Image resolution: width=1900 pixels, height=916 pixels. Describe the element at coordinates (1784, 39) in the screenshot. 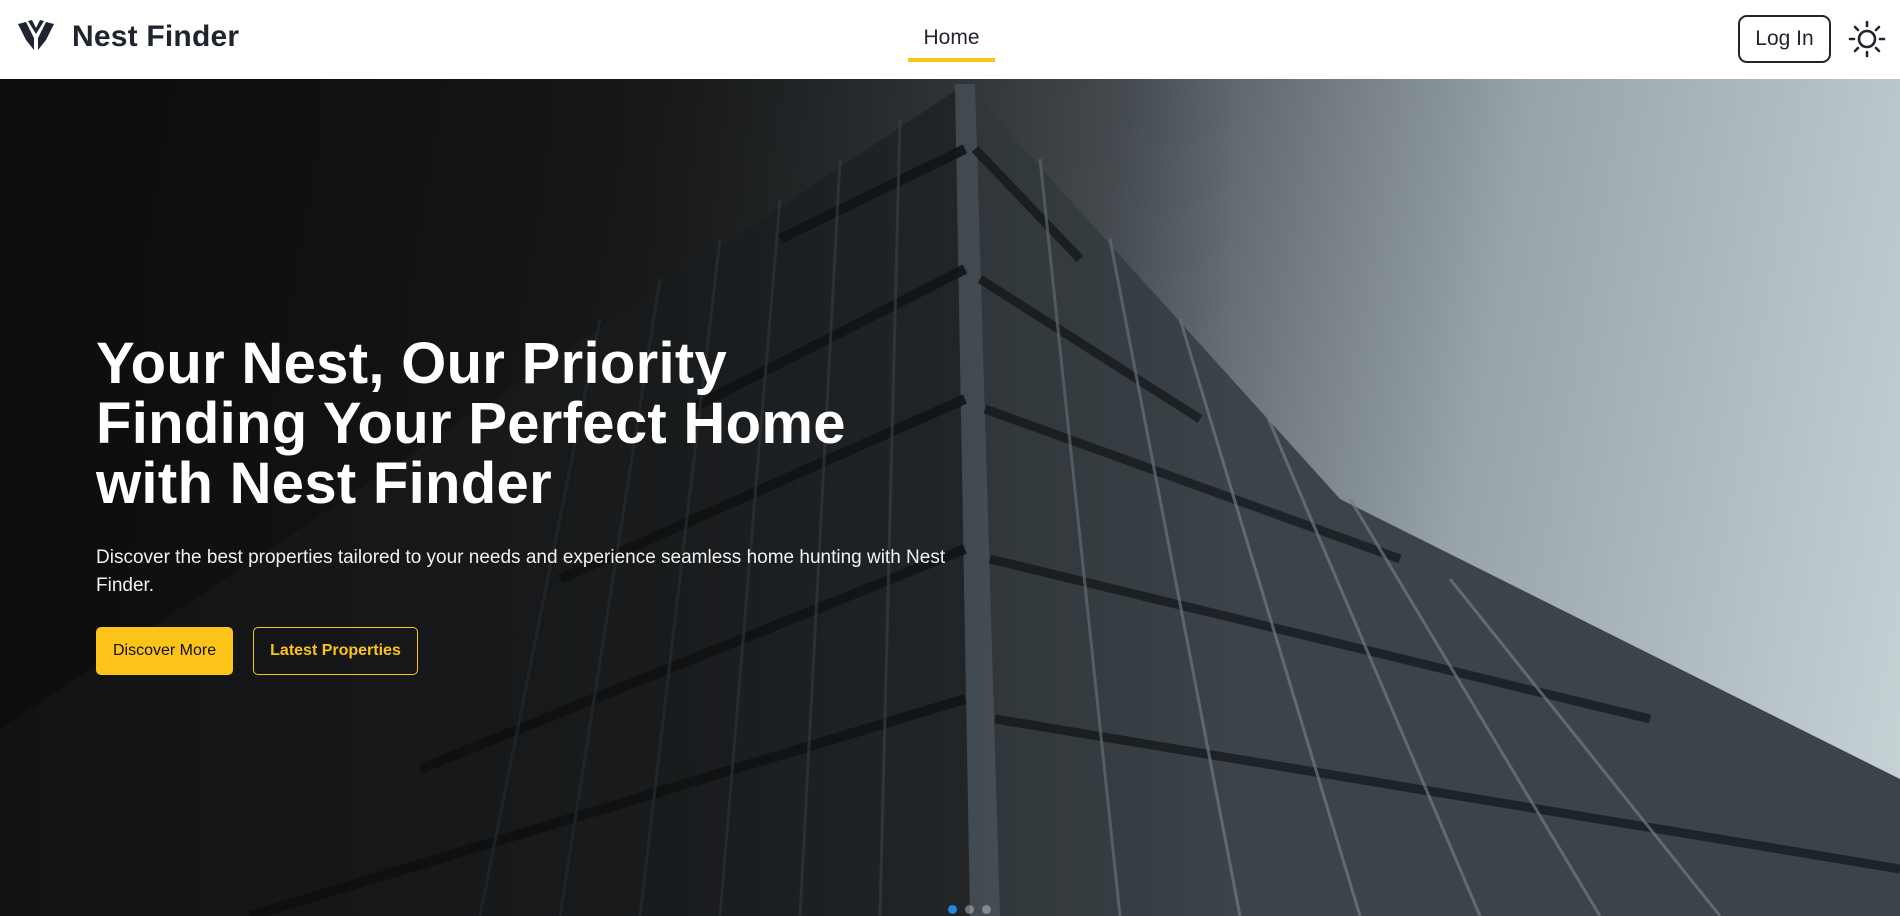

I see `login-button: Log In` at that location.